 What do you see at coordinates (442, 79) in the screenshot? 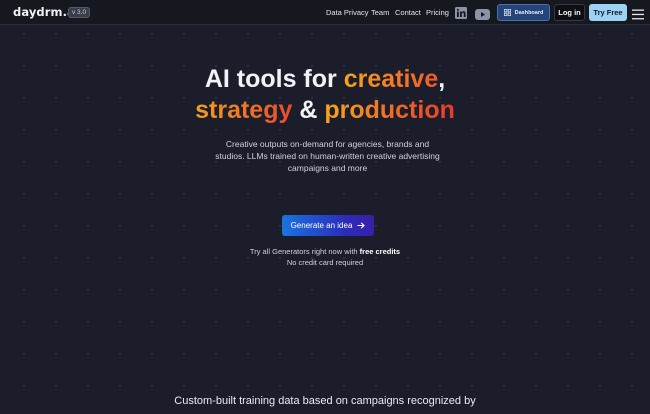
I see `title-comma: ,` at bounding box center [442, 79].